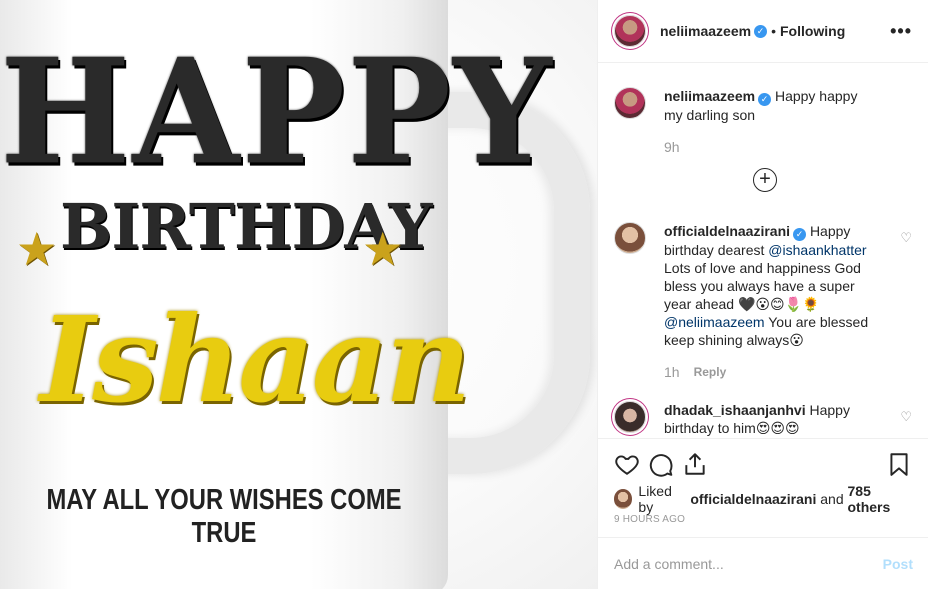  Describe the element at coordinates (748, 563) in the screenshot. I see `comment-input` at that location.